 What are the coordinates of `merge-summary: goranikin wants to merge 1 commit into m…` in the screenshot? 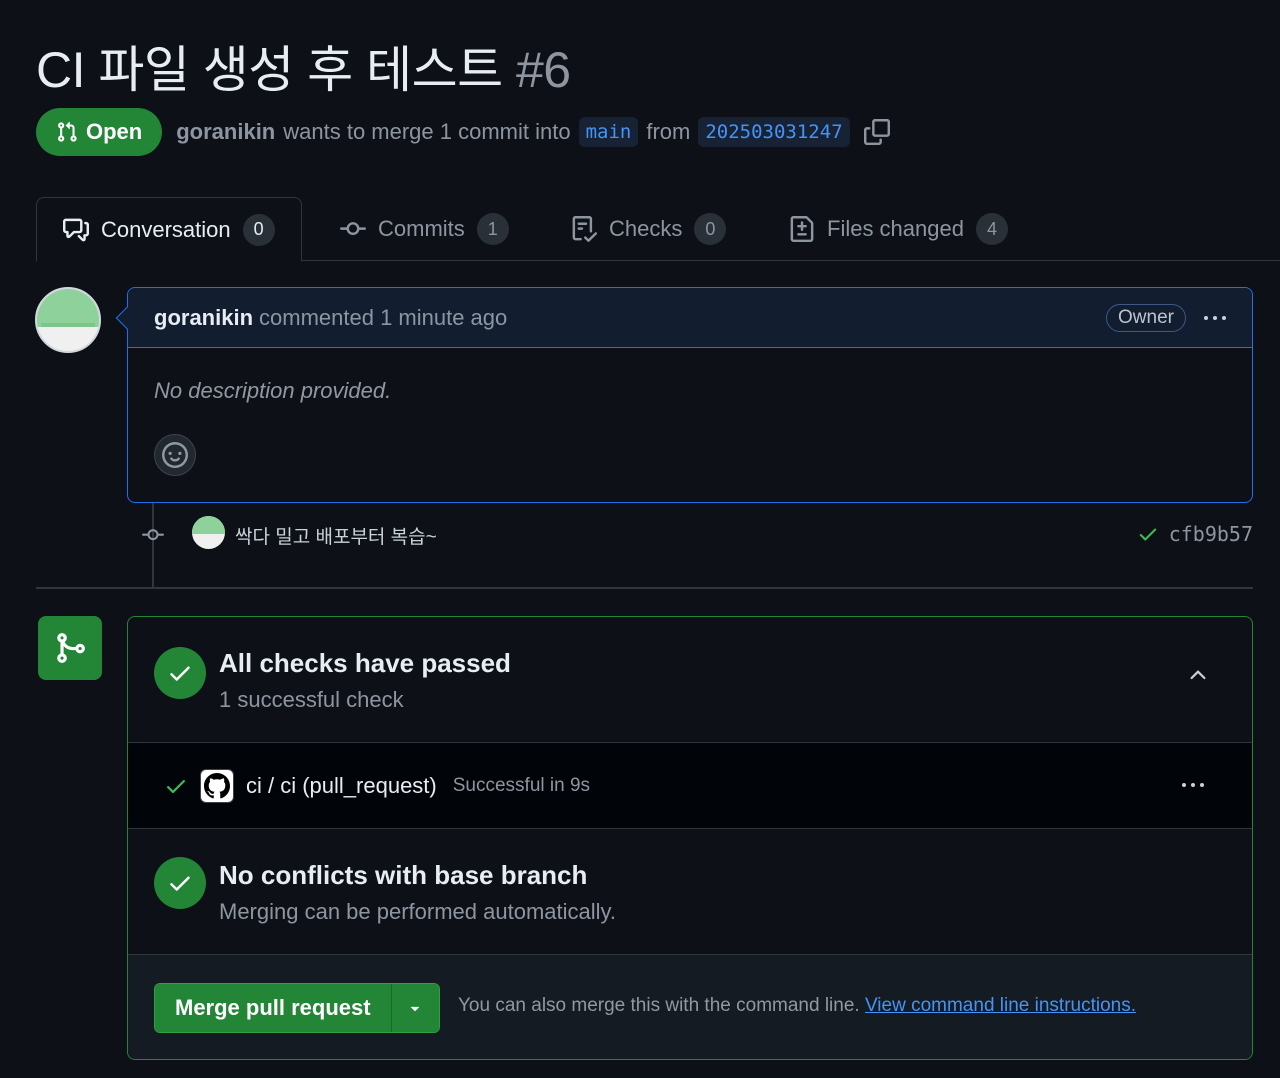 It's located at (533, 132).